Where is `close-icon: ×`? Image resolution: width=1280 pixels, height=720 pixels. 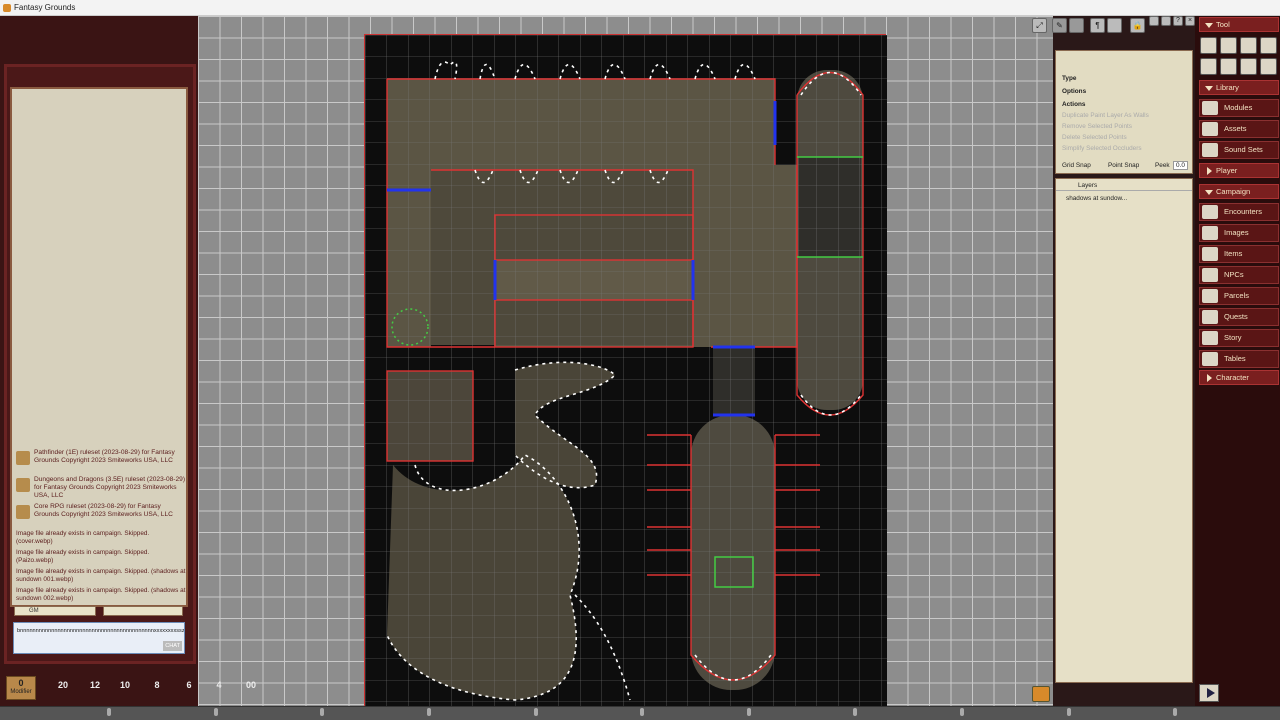 close-icon: × is located at coordinates (1190, 21).